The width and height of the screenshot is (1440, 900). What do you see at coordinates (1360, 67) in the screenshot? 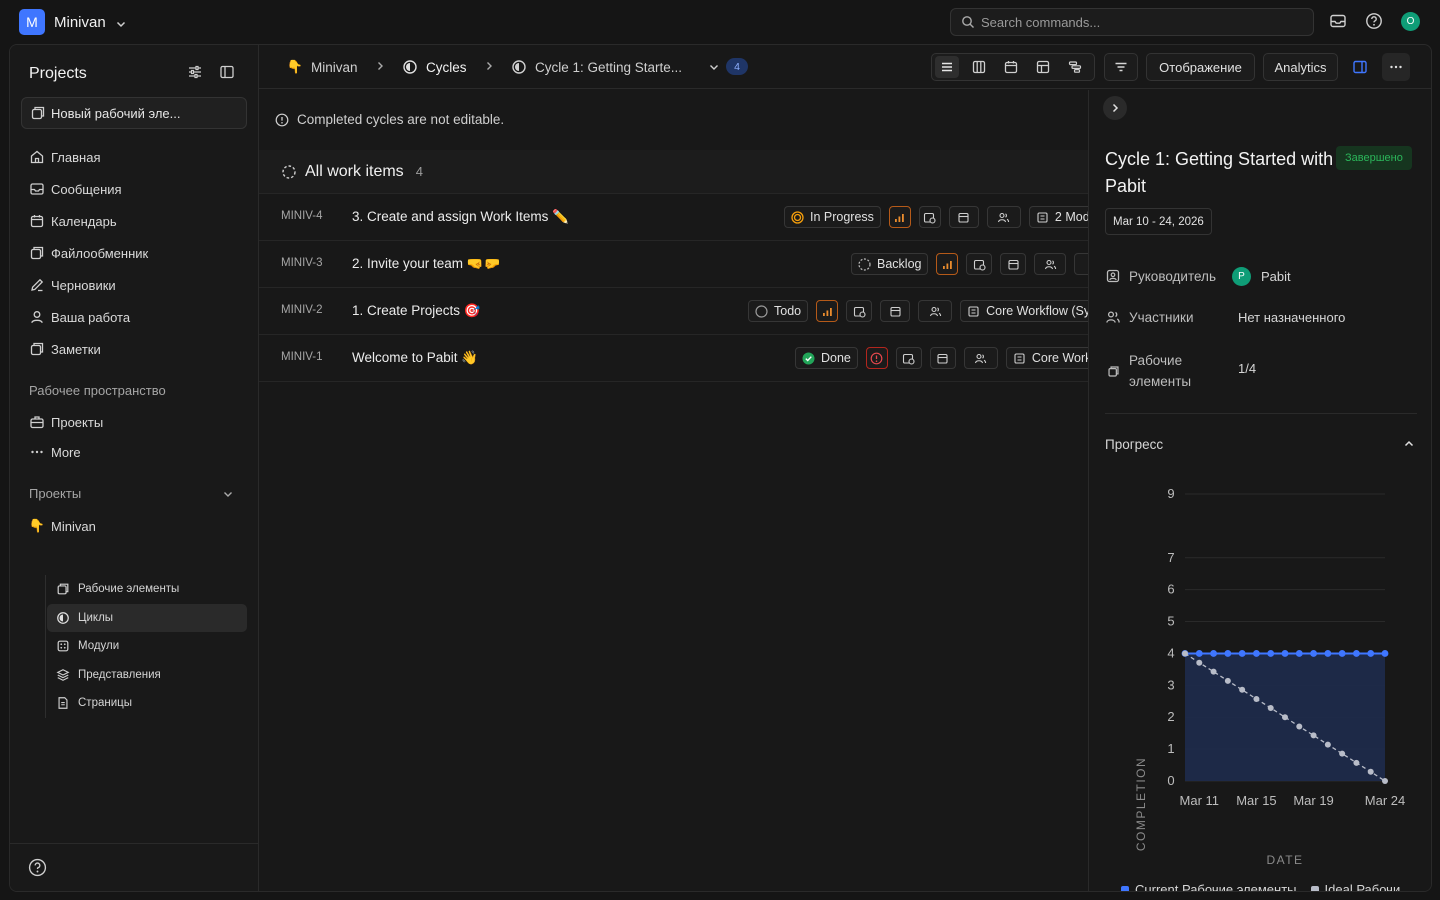
I see `panel-toggle-button` at bounding box center [1360, 67].